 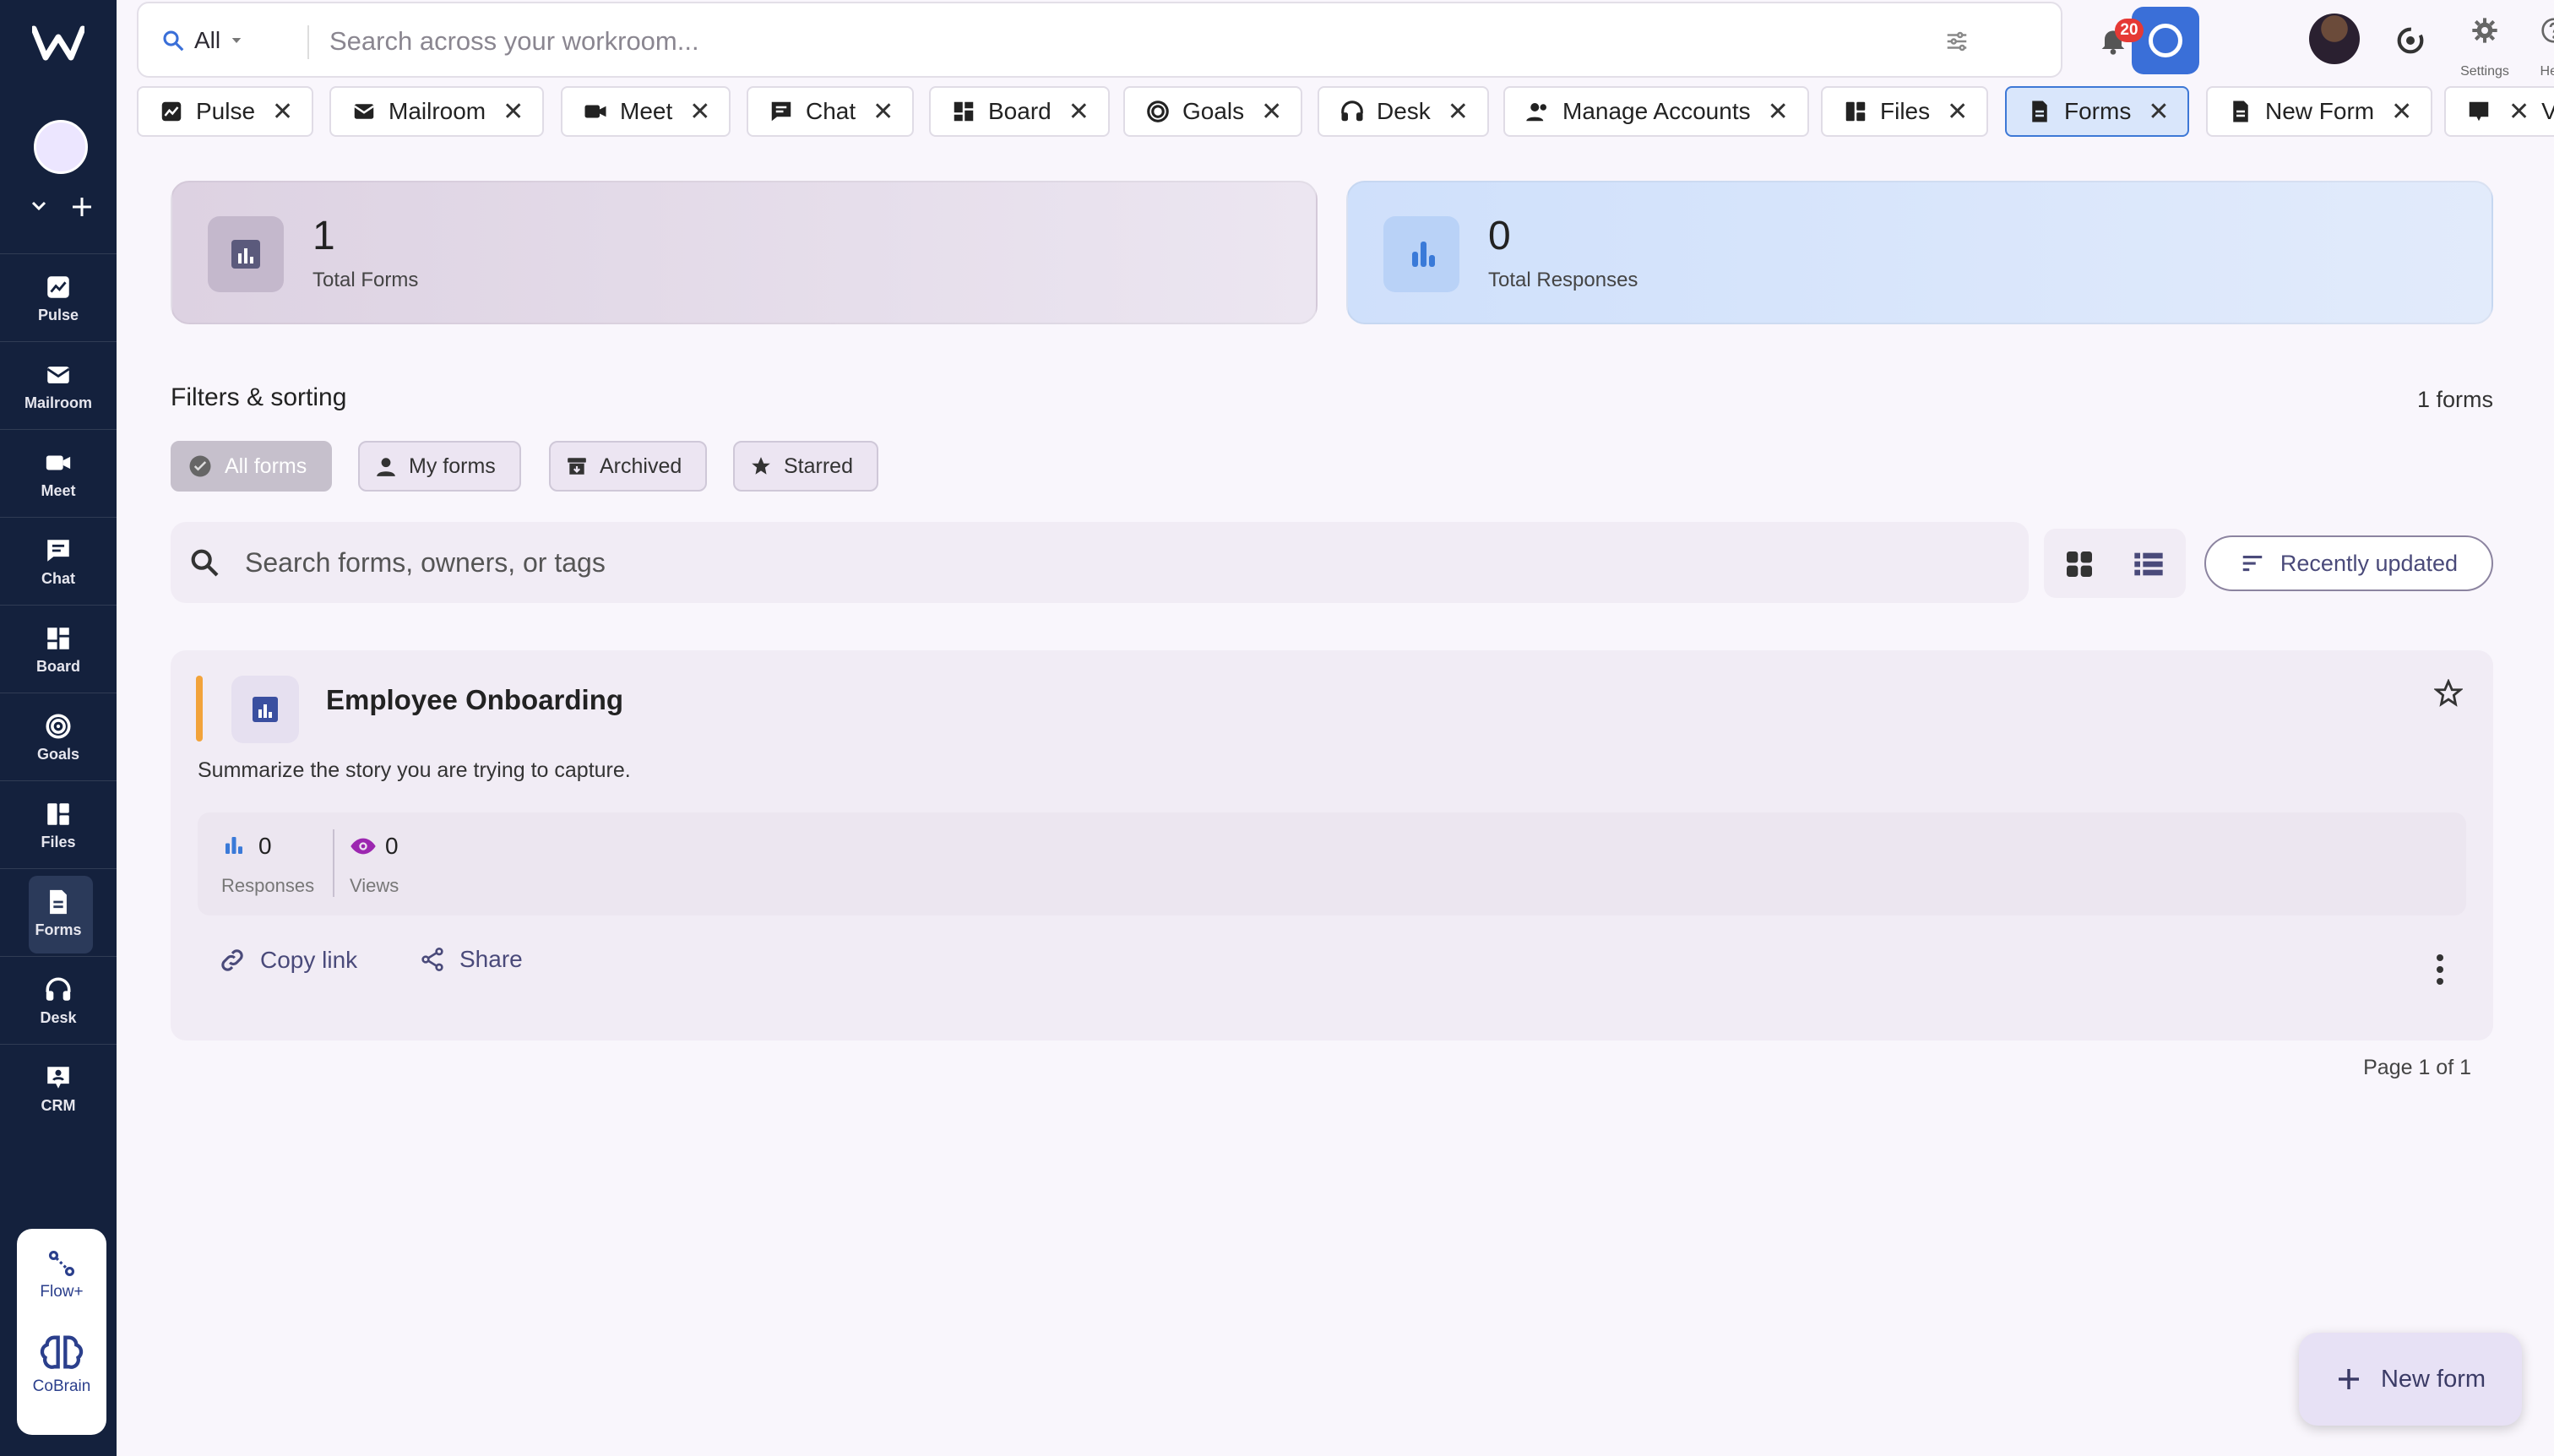 What do you see at coordinates (61, 1274) in the screenshot?
I see `flow-plus-button: Flow+` at bounding box center [61, 1274].